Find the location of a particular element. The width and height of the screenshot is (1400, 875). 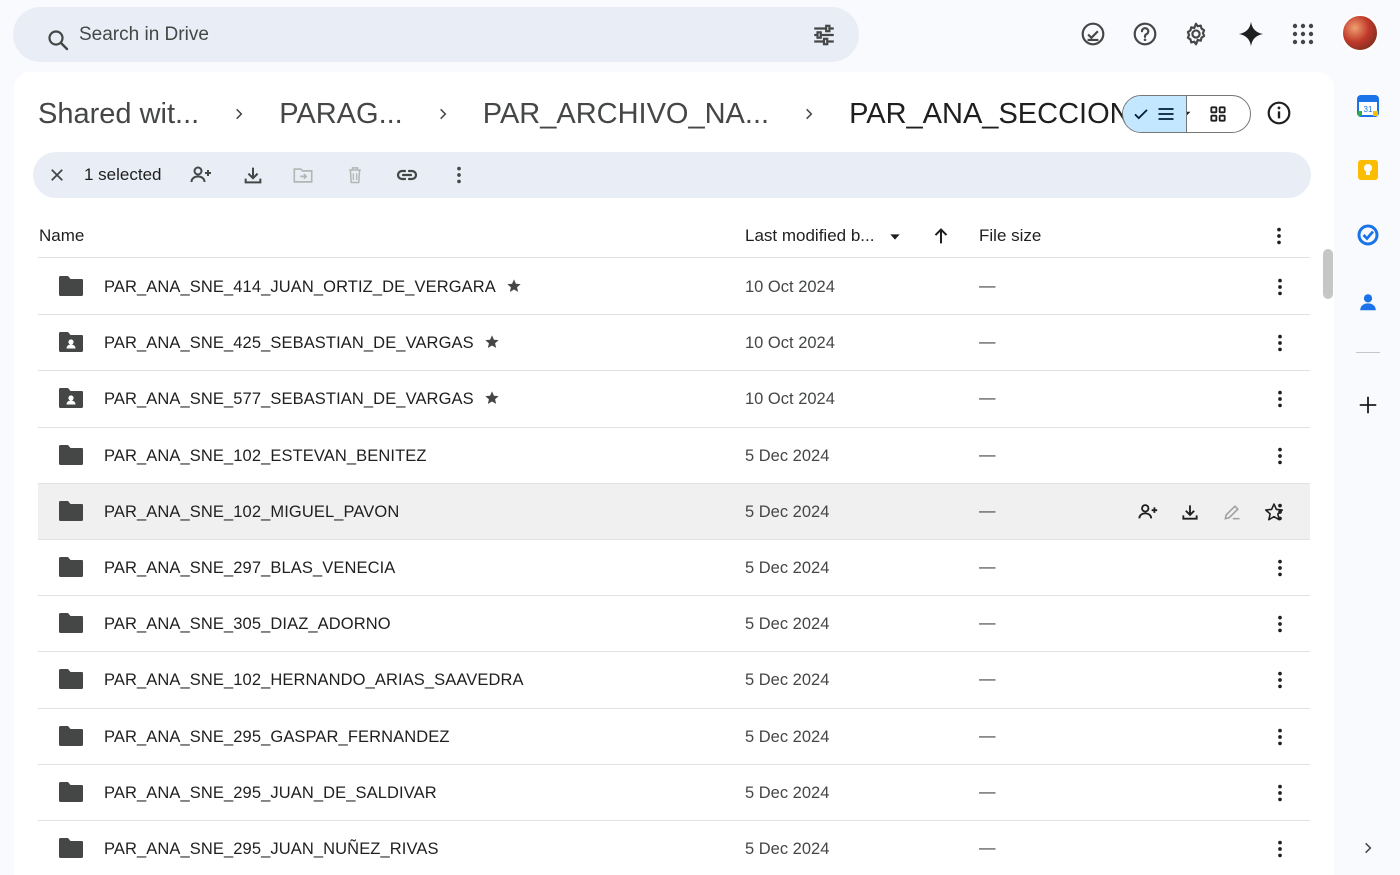

table-row: PAR_ANA_SNE_297_BLAS_VENECIA 5 Dec 2024 — is located at coordinates (674, 568).